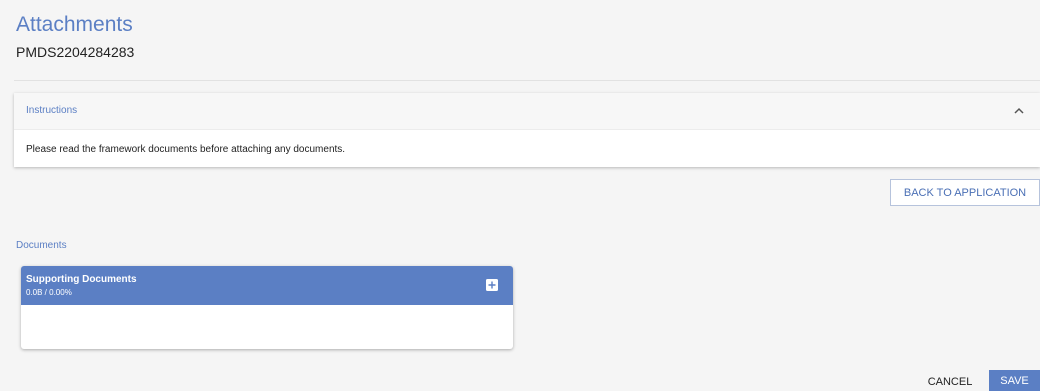 This screenshot has height=391, width=1040. Describe the element at coordinates (965, 192) in the screenshot. I see `back-to-application-button: BACK TO APPLICATION` at that location.